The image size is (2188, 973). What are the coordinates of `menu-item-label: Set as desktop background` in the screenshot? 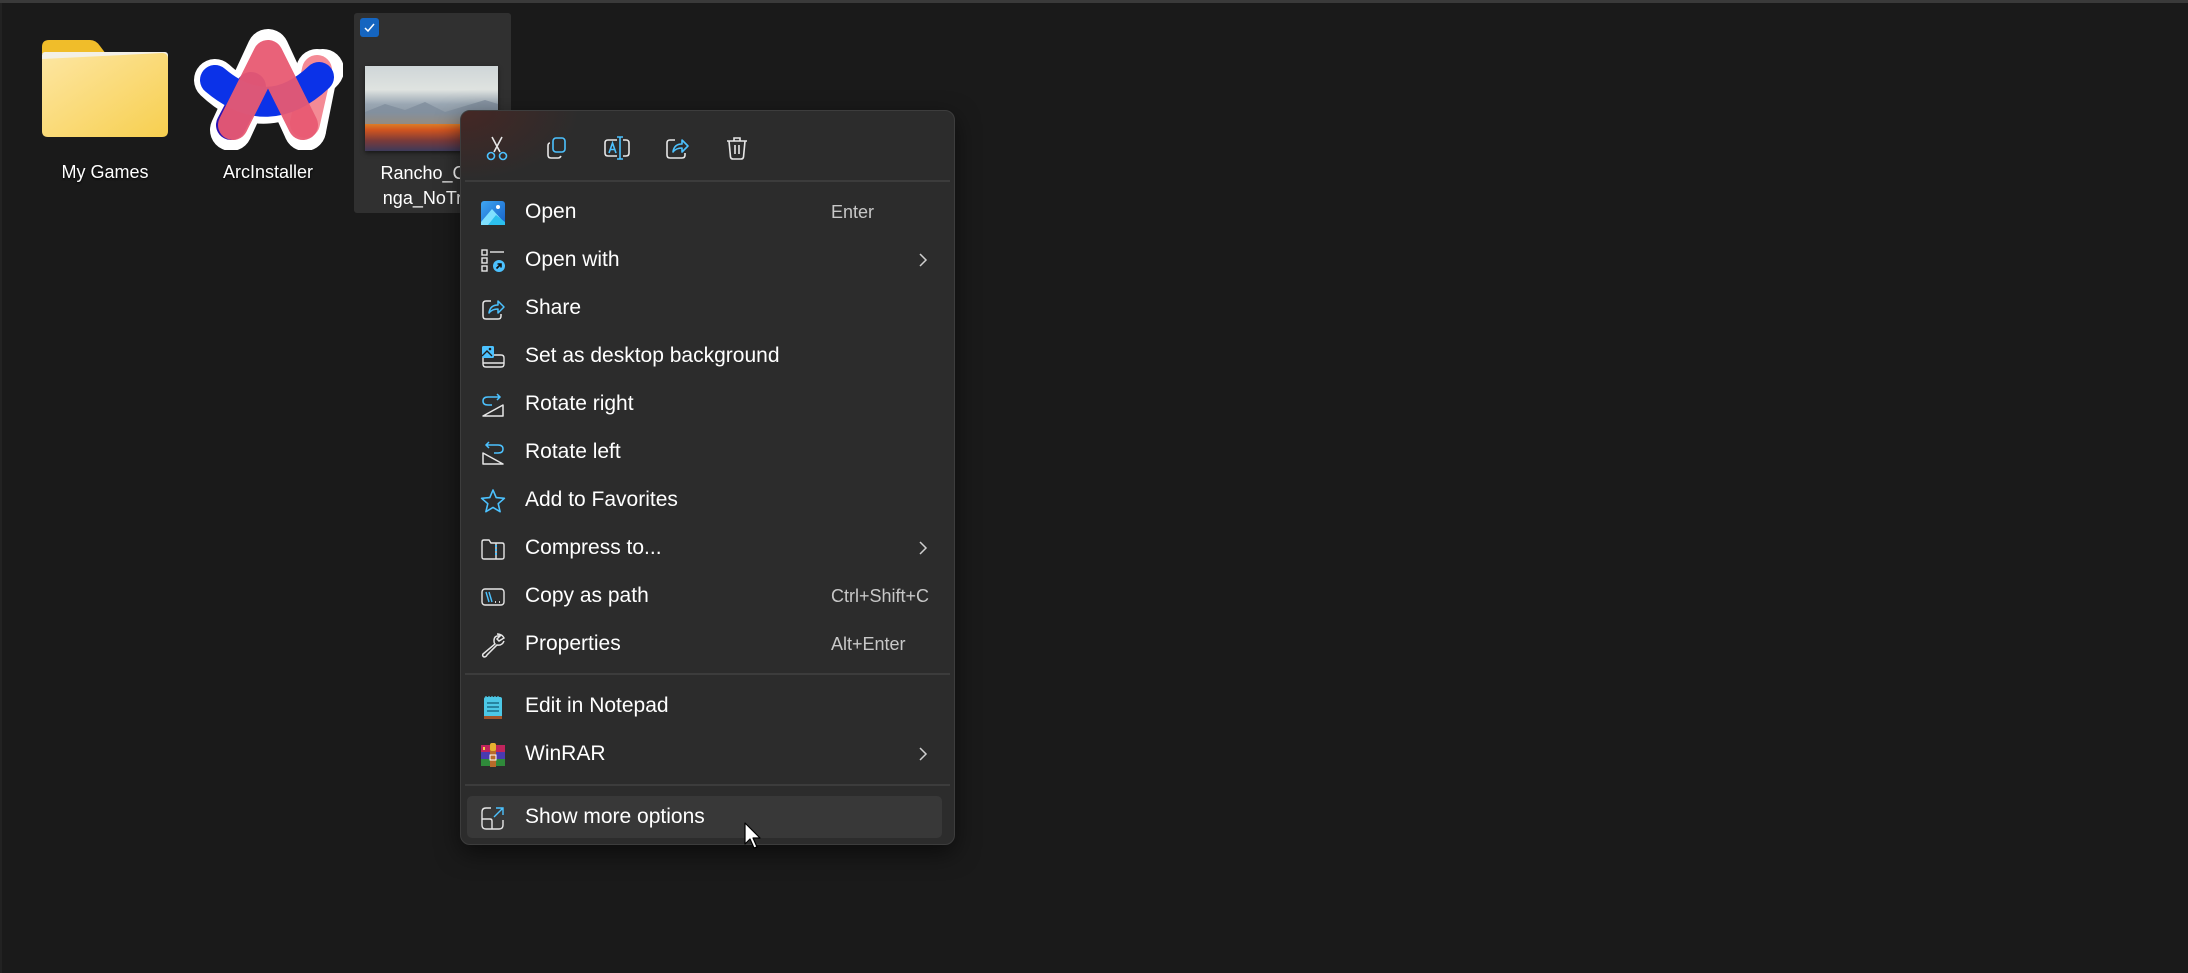 It's located at (652, 355).